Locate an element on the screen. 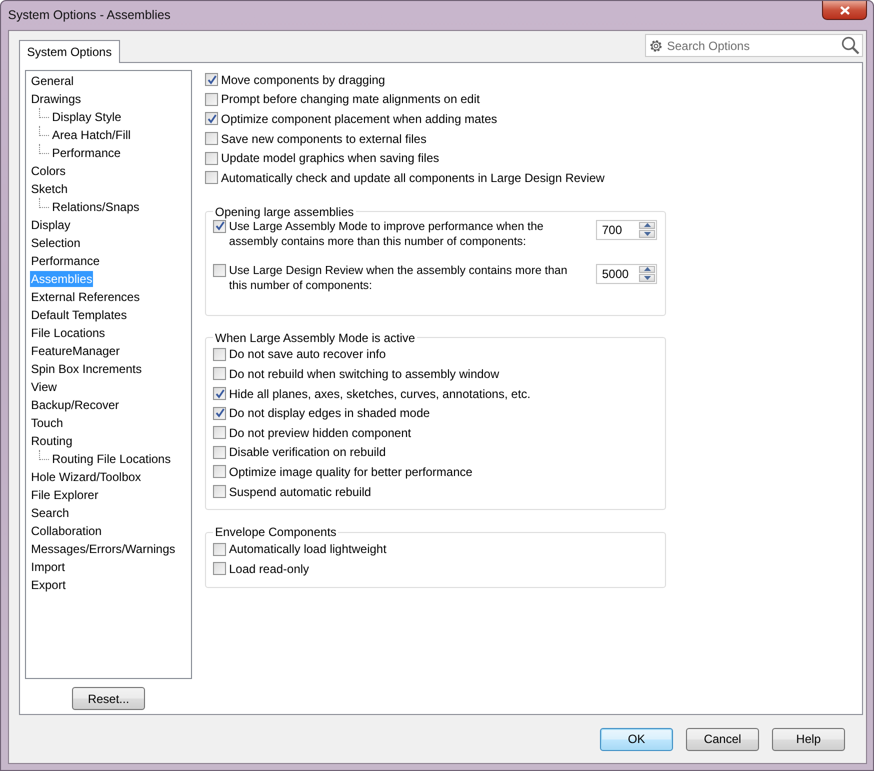 This screenshot has width=874, height=771. tree-item: Import is located at coordinates (48, 567).